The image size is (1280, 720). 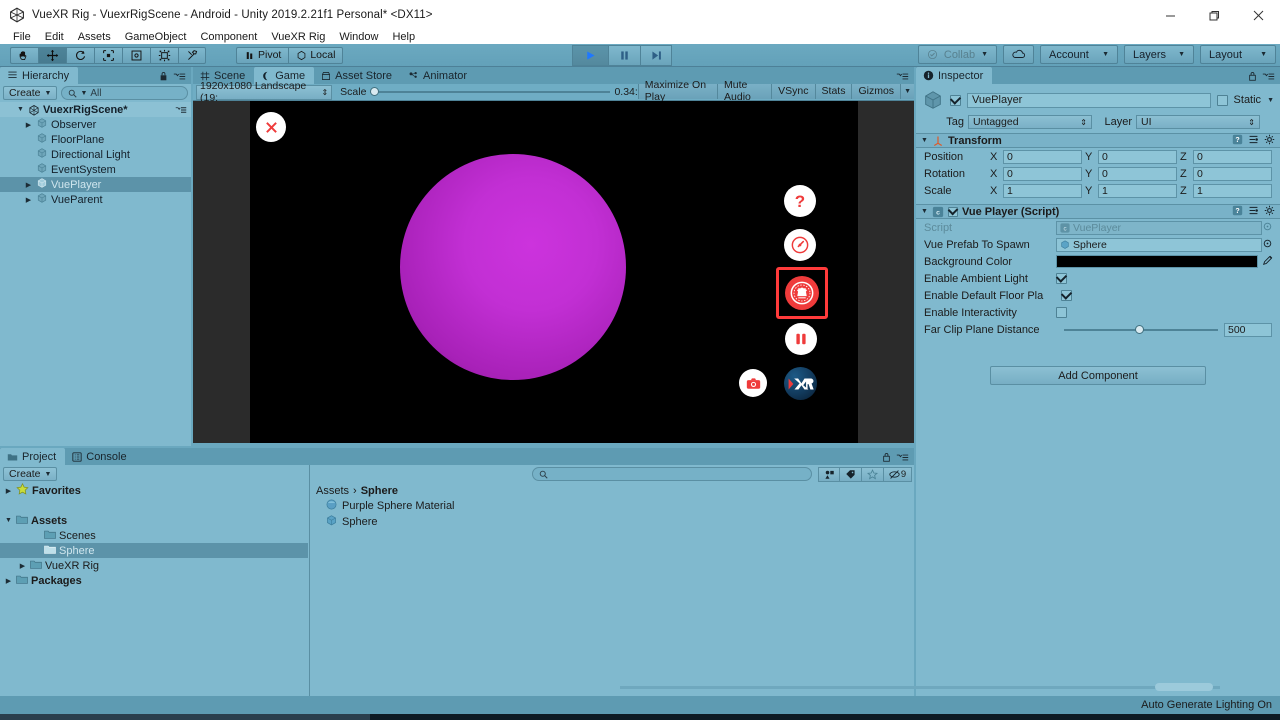 What do you see at coordinates (1248, 329) in the screenshot?
I see `far-clip-input: 500` at bounding box center [1248, 329].